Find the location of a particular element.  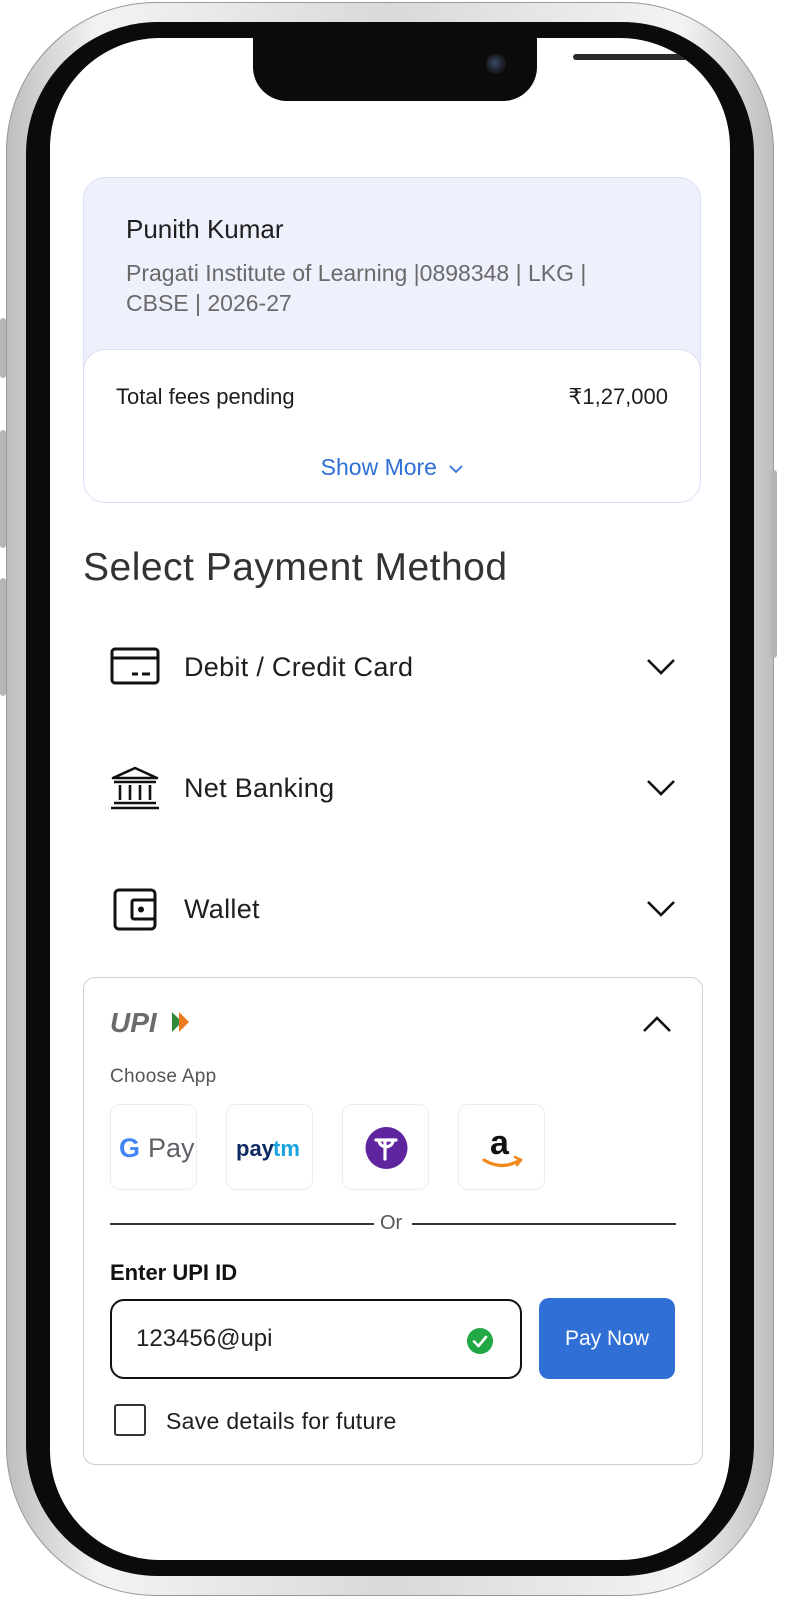

or-divider-text: Or is located at coordinates (391, 1223).